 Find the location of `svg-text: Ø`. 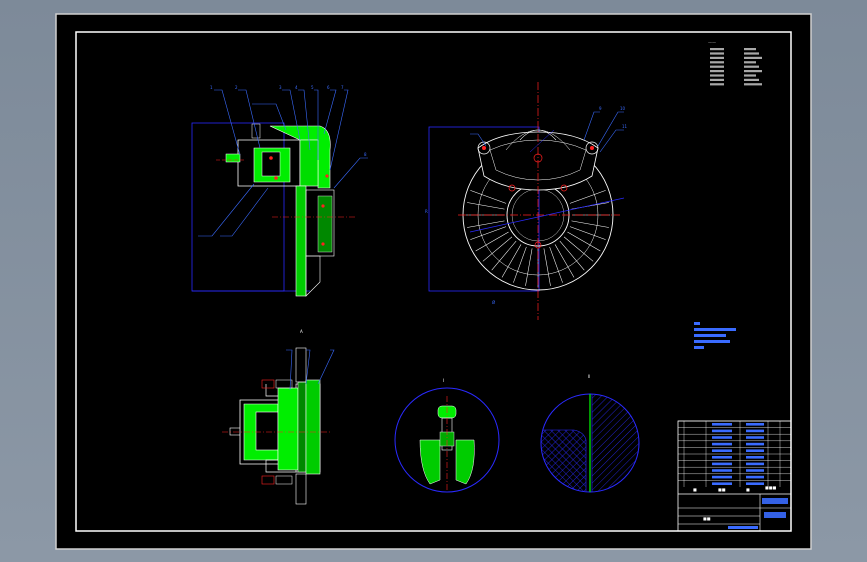

svg-text: Ø is located at coordinates (493, 302).